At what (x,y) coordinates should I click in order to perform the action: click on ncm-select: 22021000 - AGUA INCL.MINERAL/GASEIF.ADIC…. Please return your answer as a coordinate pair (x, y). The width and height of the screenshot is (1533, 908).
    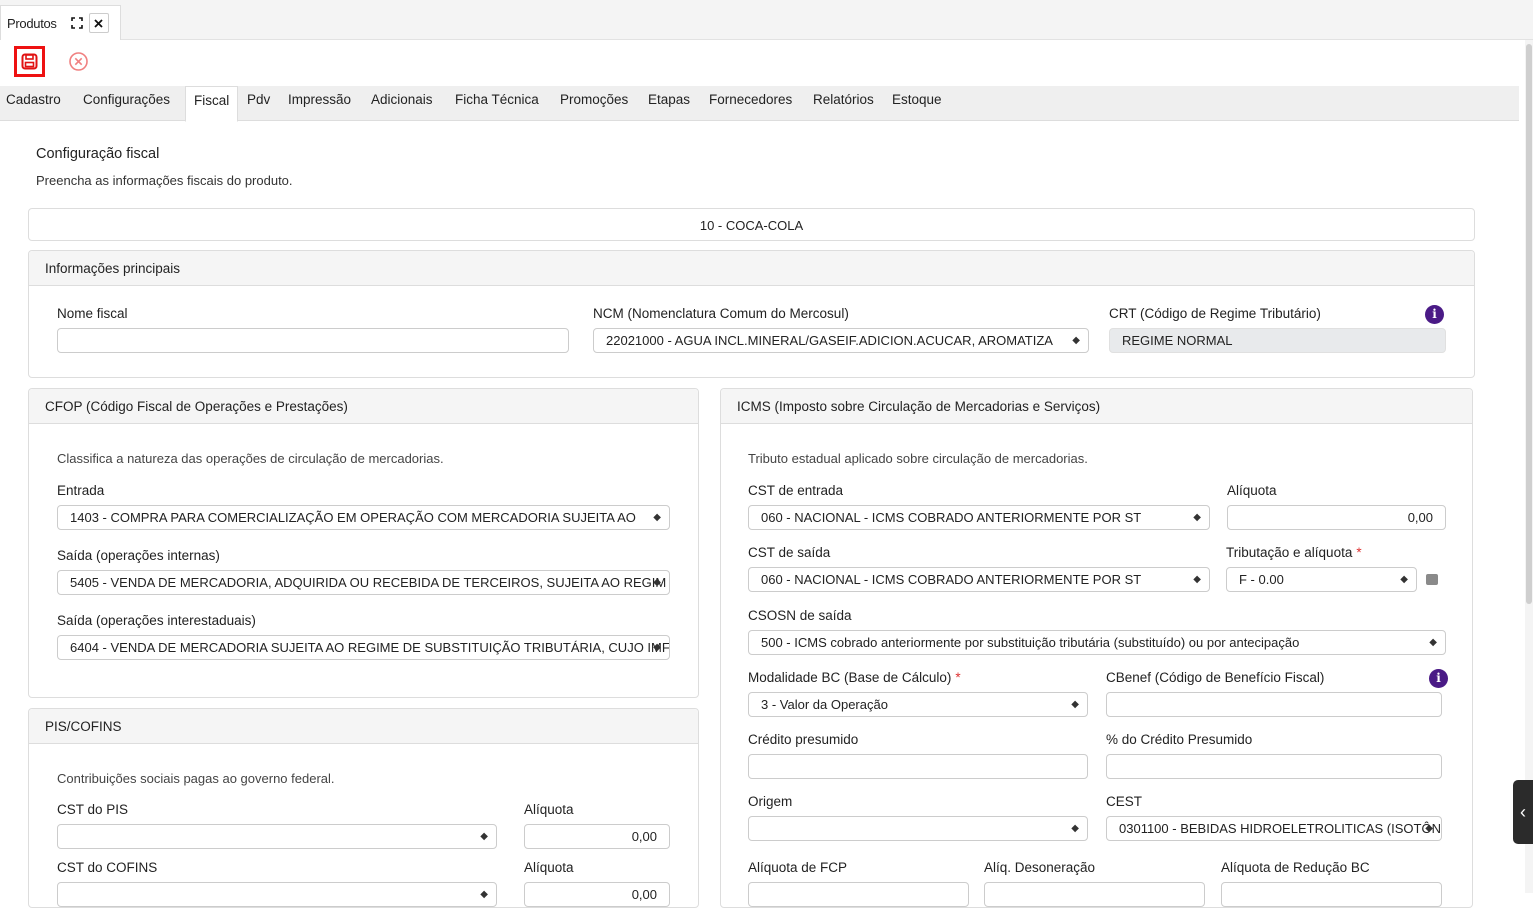
    Looking at the image, I should click on (841, 340).